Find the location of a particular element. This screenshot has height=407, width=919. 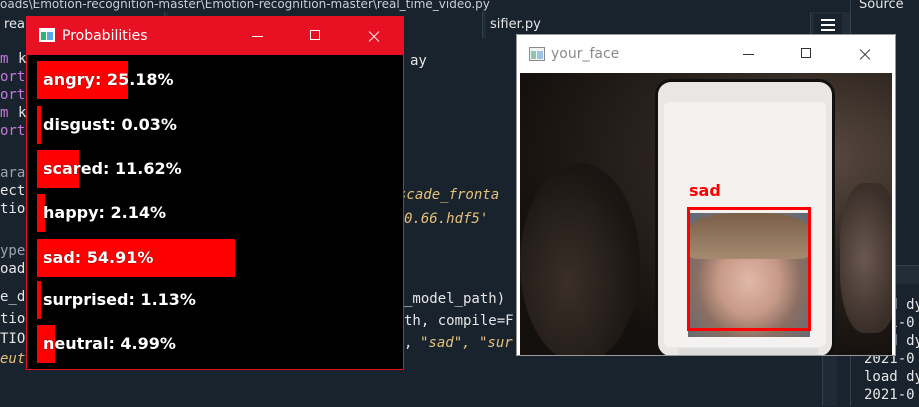

code-fragment: _model_path) is located at coordinates (455, 299).